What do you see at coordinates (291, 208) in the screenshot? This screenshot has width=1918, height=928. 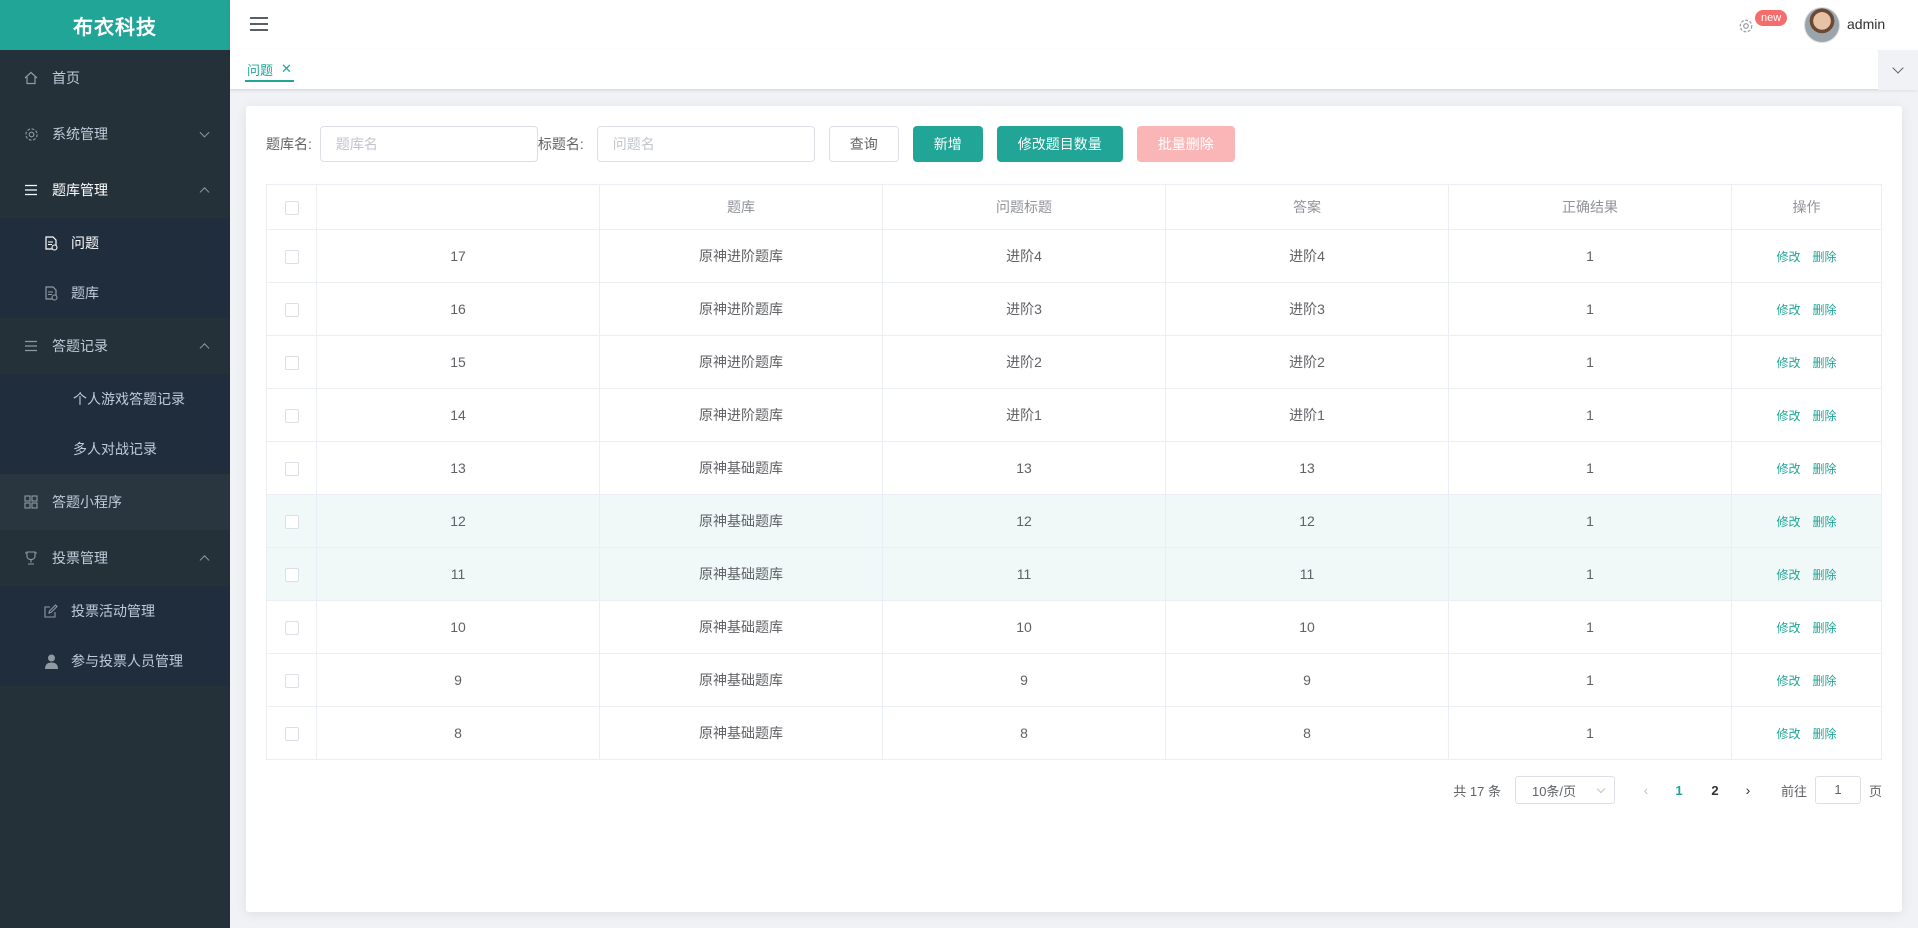 I see `select-all-checkbox` at bounding box center [291, 208].